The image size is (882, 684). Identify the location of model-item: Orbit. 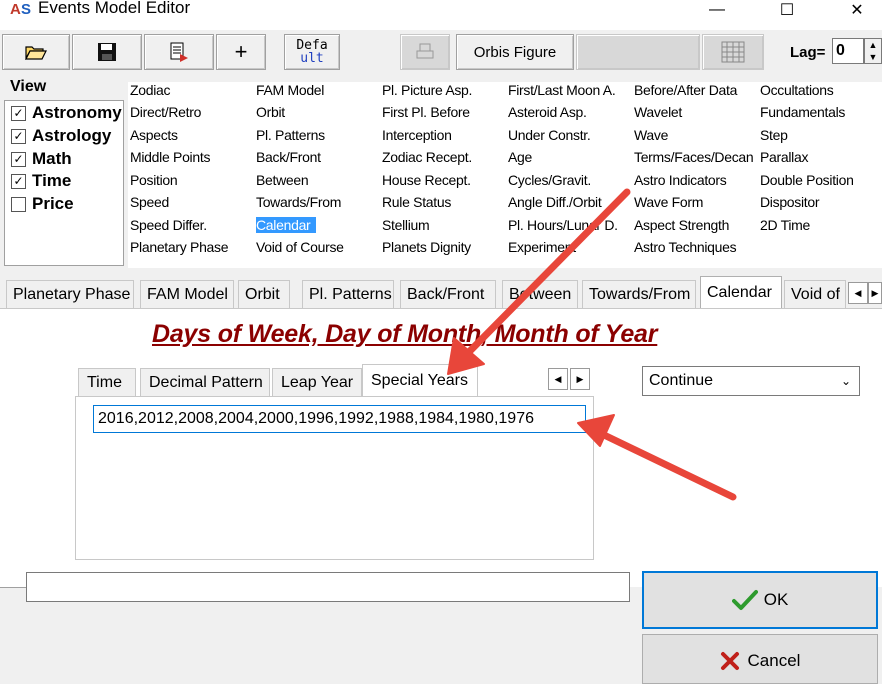
(270, 112).